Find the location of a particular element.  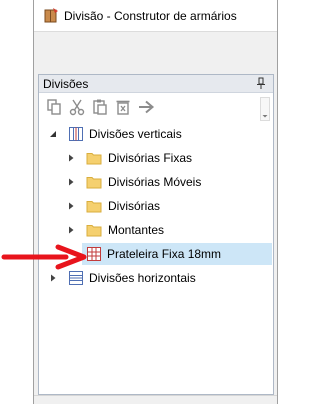

title-bar: Divisão - Construtor de armários is located at coordinates (155, 16).